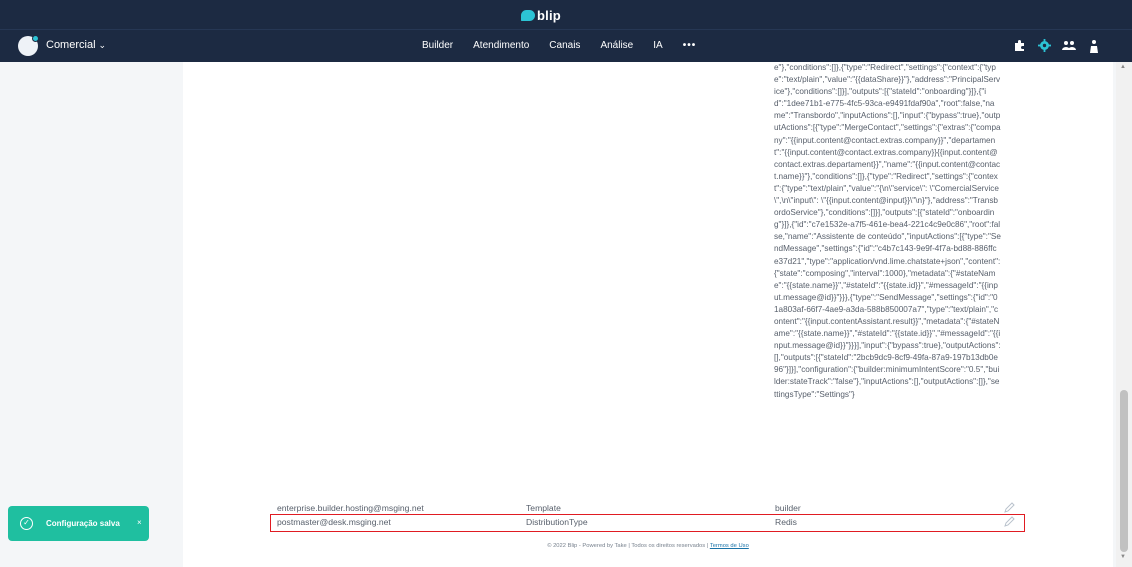 Image resolution: width=1132 pixels, height=567 pixels. Describe the element at coordinates (1123, 67) in the screenshot. I see `scroll-up-icon: ▲` at that location.